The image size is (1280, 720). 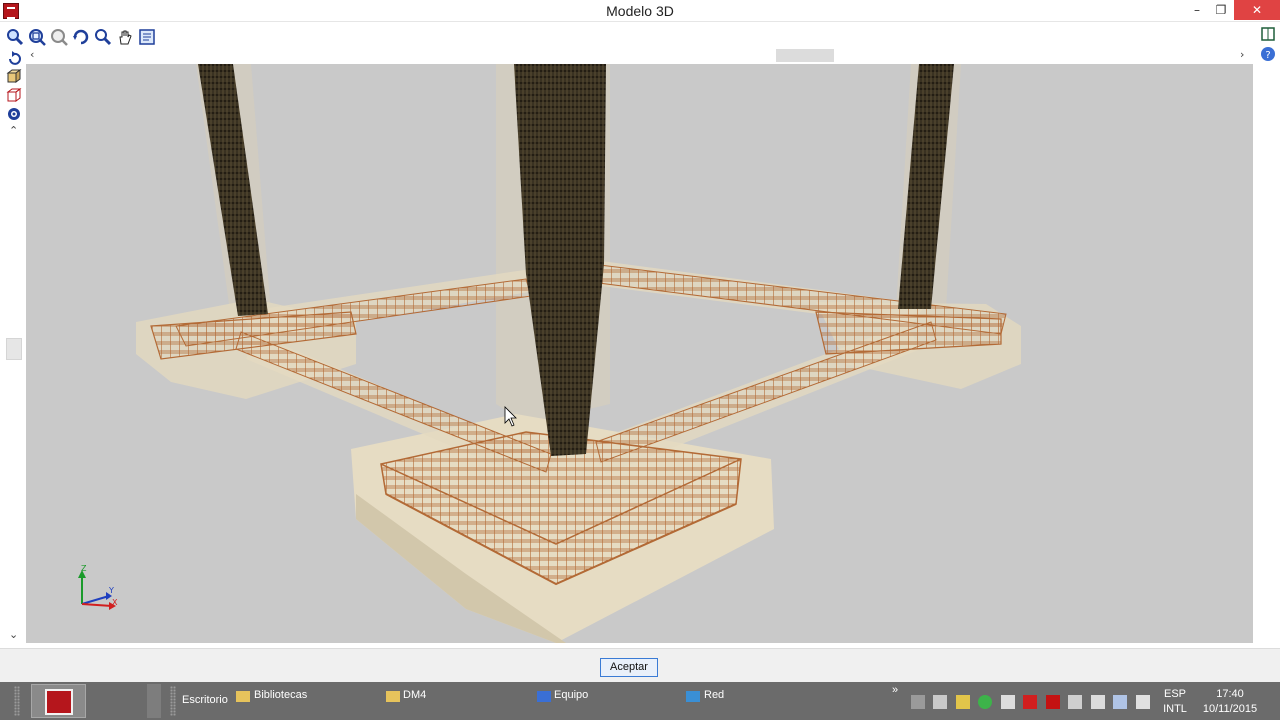 What do you see at coordinates (125, 37) in the screenshot?
I see `pan-hand-icon` at bounding box center [125, 37].